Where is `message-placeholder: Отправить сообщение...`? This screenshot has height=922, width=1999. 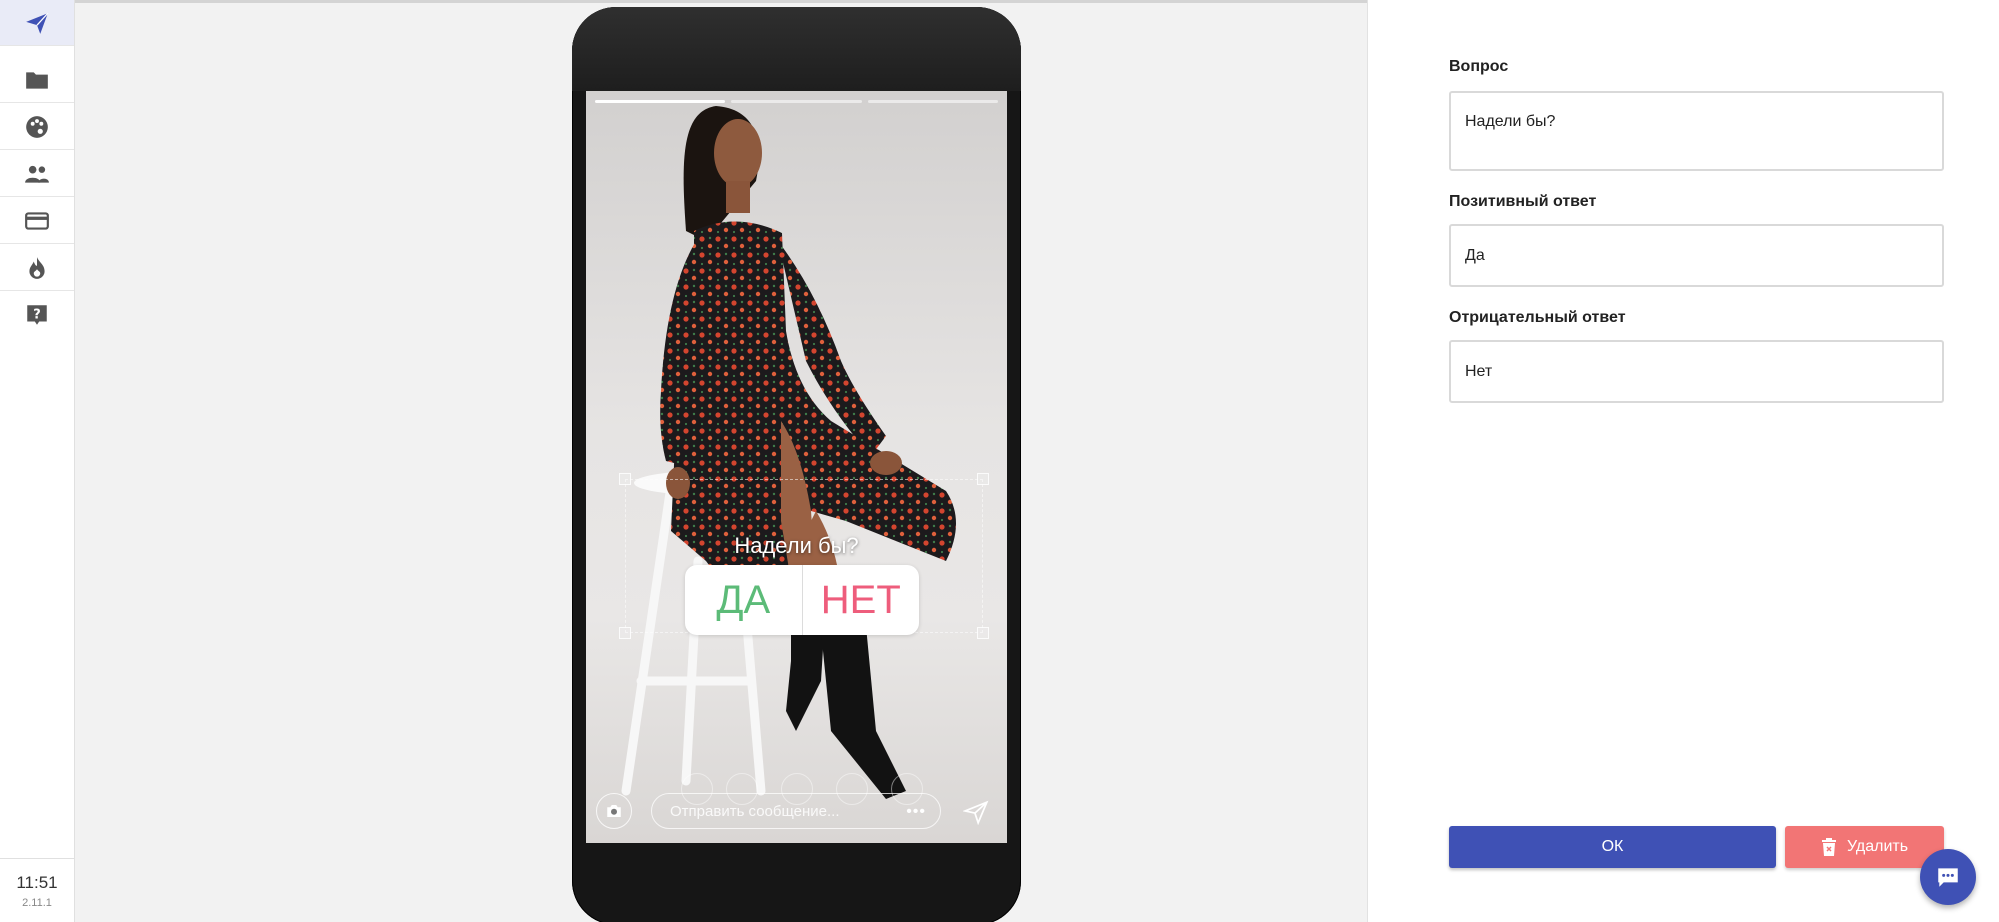
message-placeholder: Отправить сообщение... is located at coordinates (755, 811).